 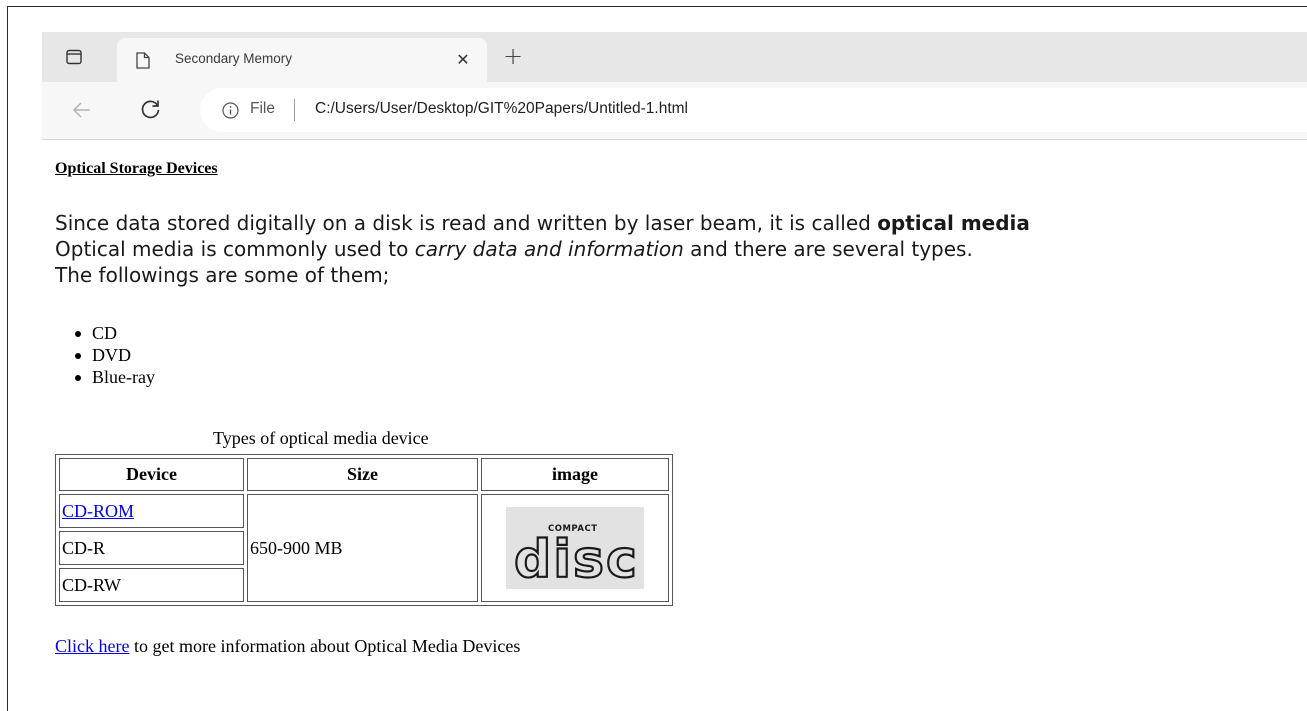 I want to click on size-cell: 650-900 MB, so click(x=362, y=548).